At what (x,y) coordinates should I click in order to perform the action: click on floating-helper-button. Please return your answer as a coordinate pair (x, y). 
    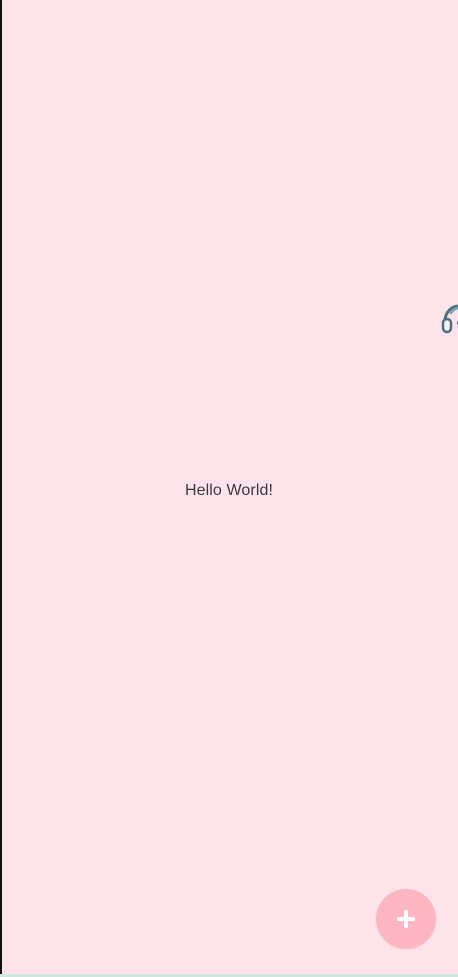
    Looking at the image, I should click on (448, 319).